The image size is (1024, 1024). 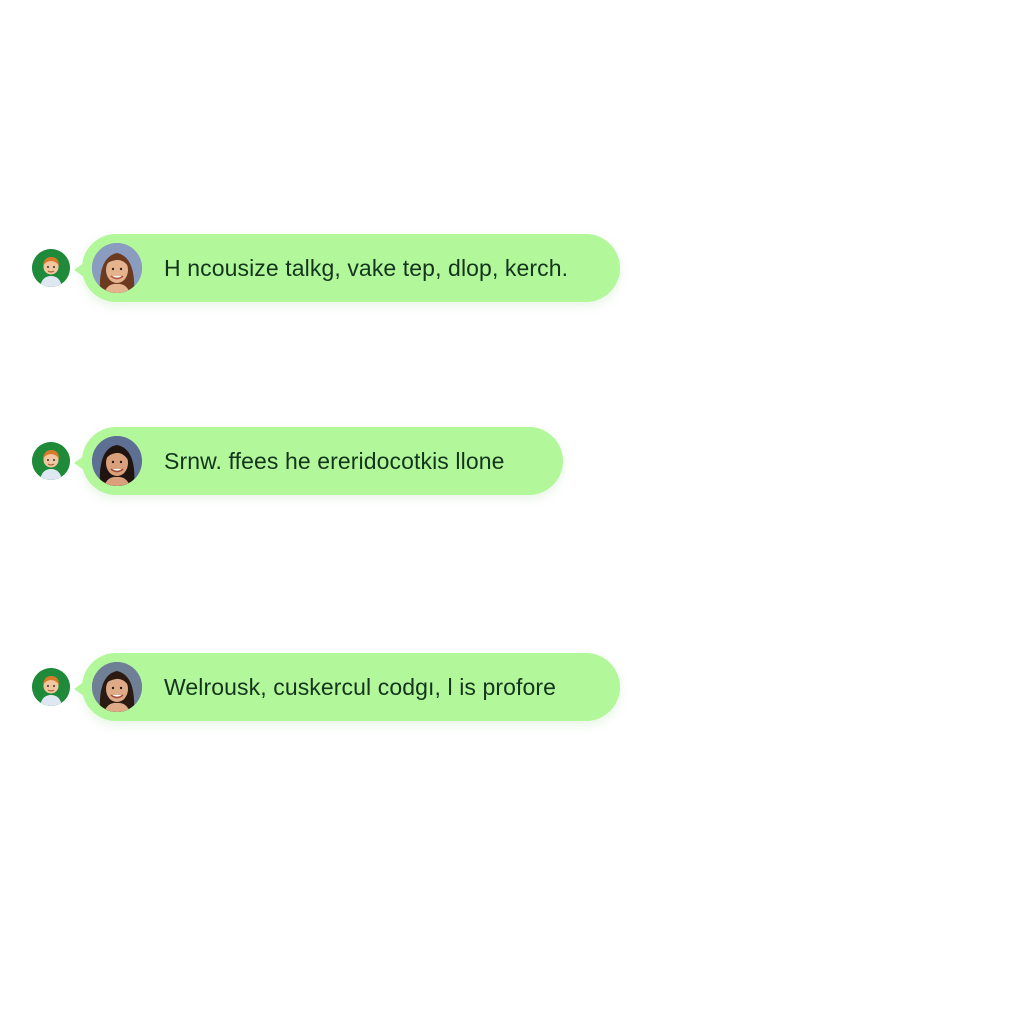 What do you see at coordinates (366, 268) in the screenshot?
I see `message-text: H ncousize talkg, vake tep, dlop, kerch.` at bounding box center [366, 268].